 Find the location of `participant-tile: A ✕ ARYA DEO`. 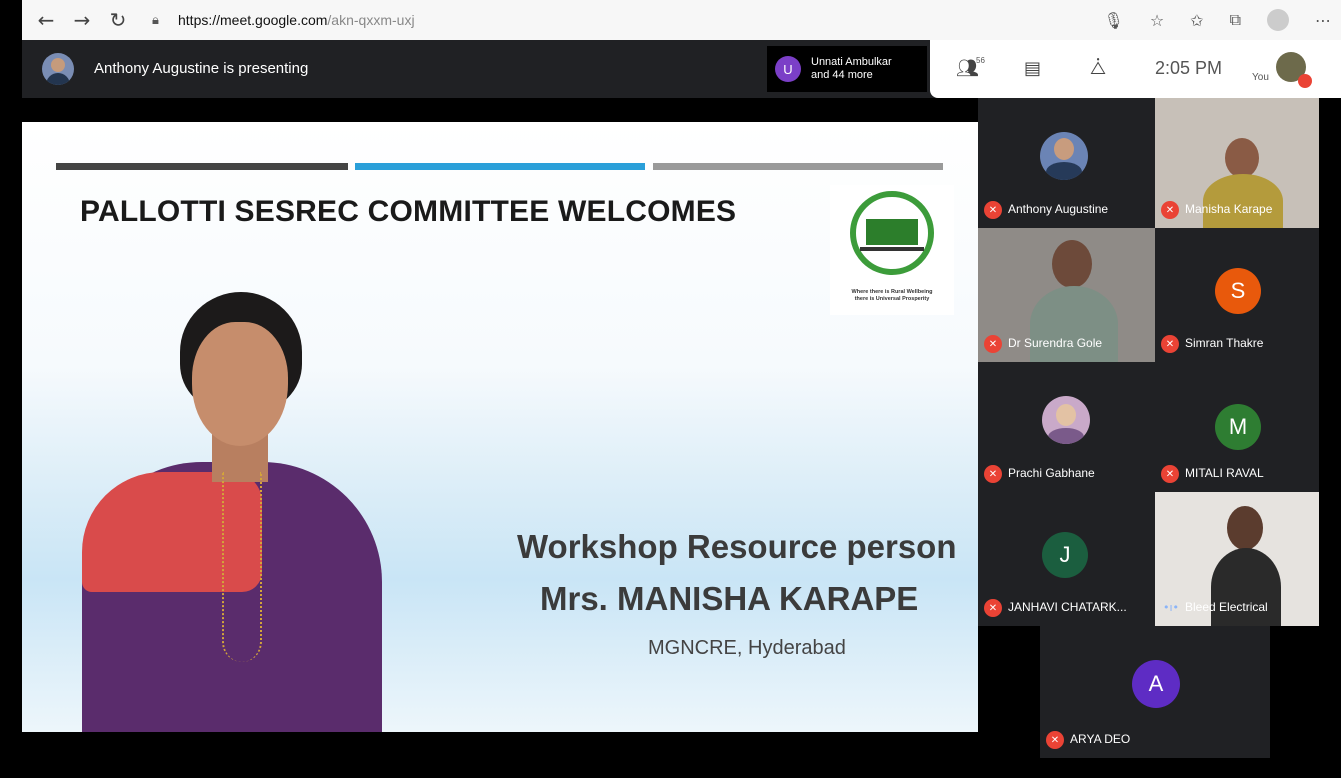

participant-tile: A ✕ ARYA DEO is located at coordinates (1155, 692).